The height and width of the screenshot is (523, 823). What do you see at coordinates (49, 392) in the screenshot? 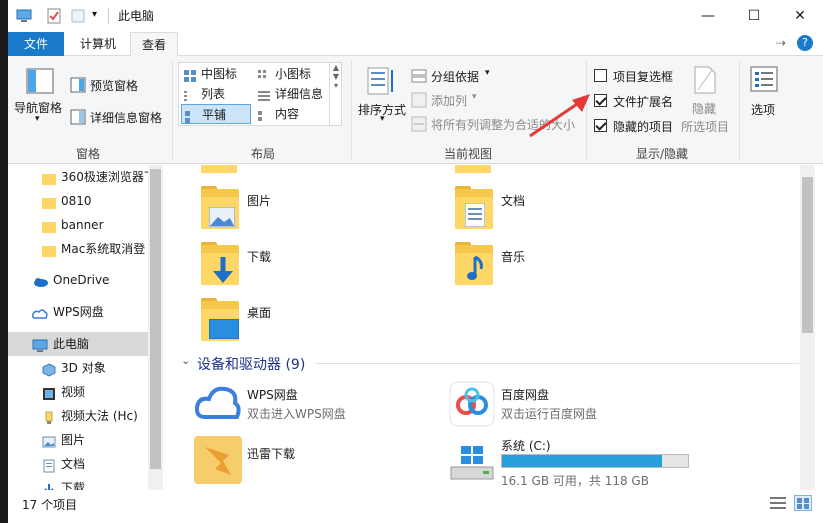
I see `video-icon` at bounding box center [49, 392].